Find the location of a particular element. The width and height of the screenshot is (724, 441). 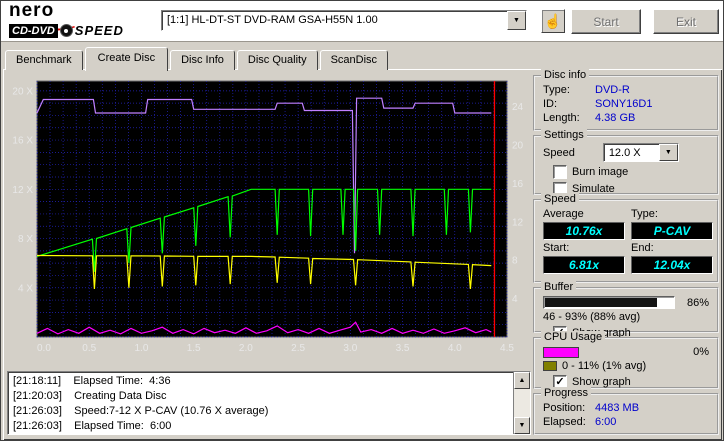

speed-select-value: 12.0 X is located at coordinates (624, 153).